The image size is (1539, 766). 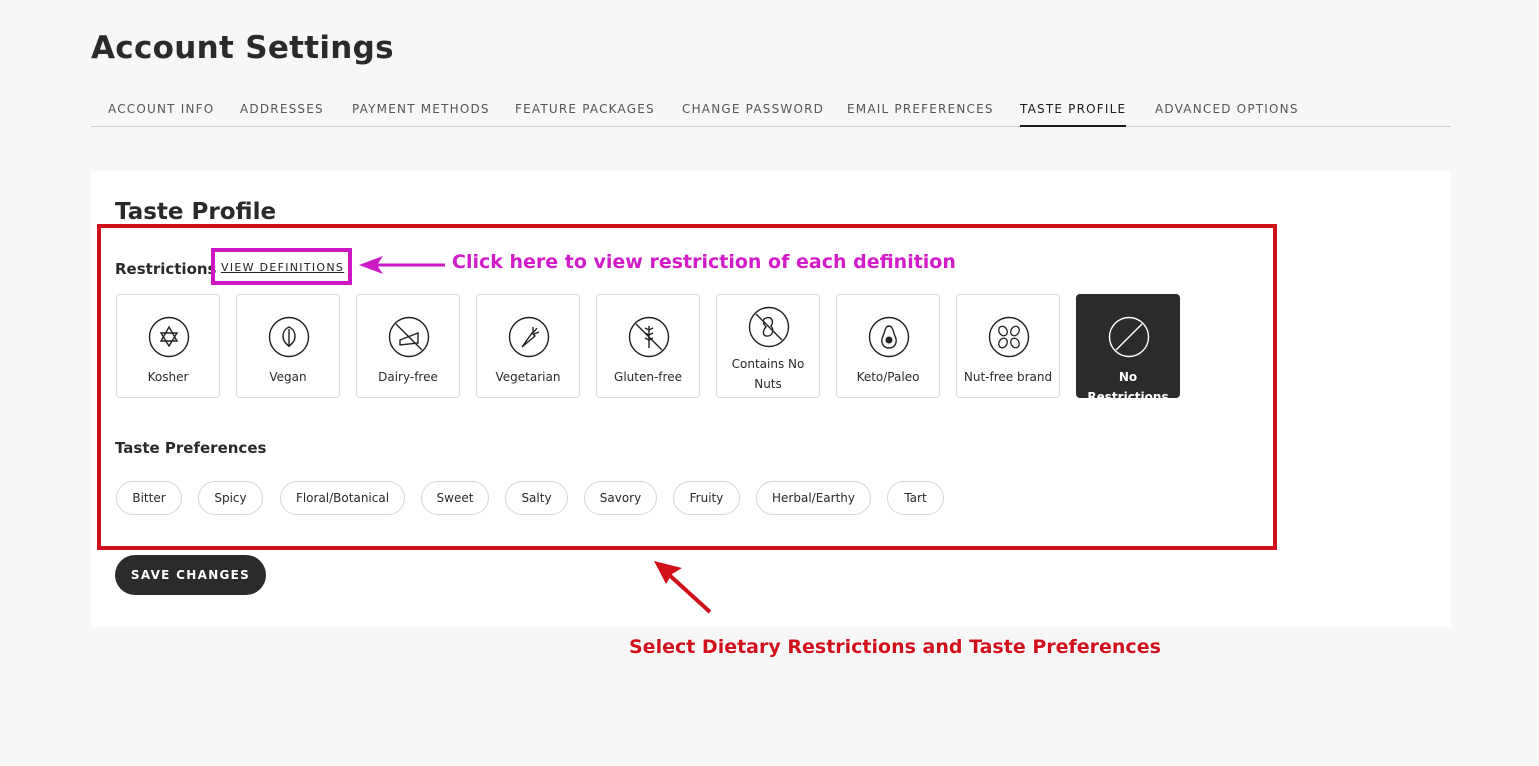 I want to click on restrictions-label: Restrictions, so click(x=166, y=269).